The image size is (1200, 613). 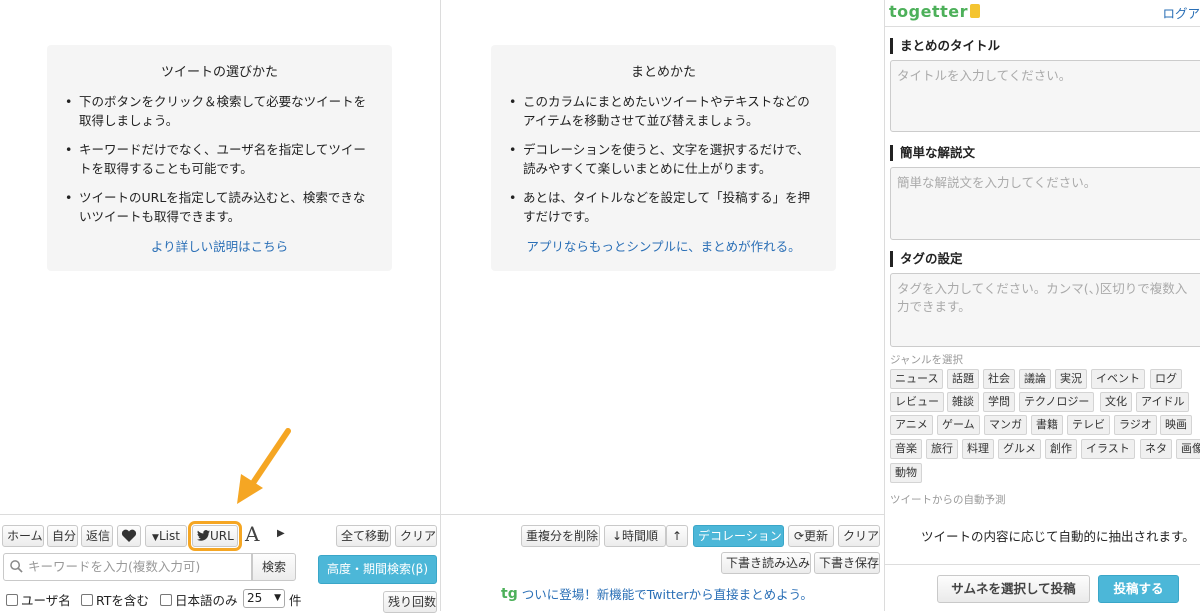 I want to click on self-button: 自分, so click(x=62, y=536).